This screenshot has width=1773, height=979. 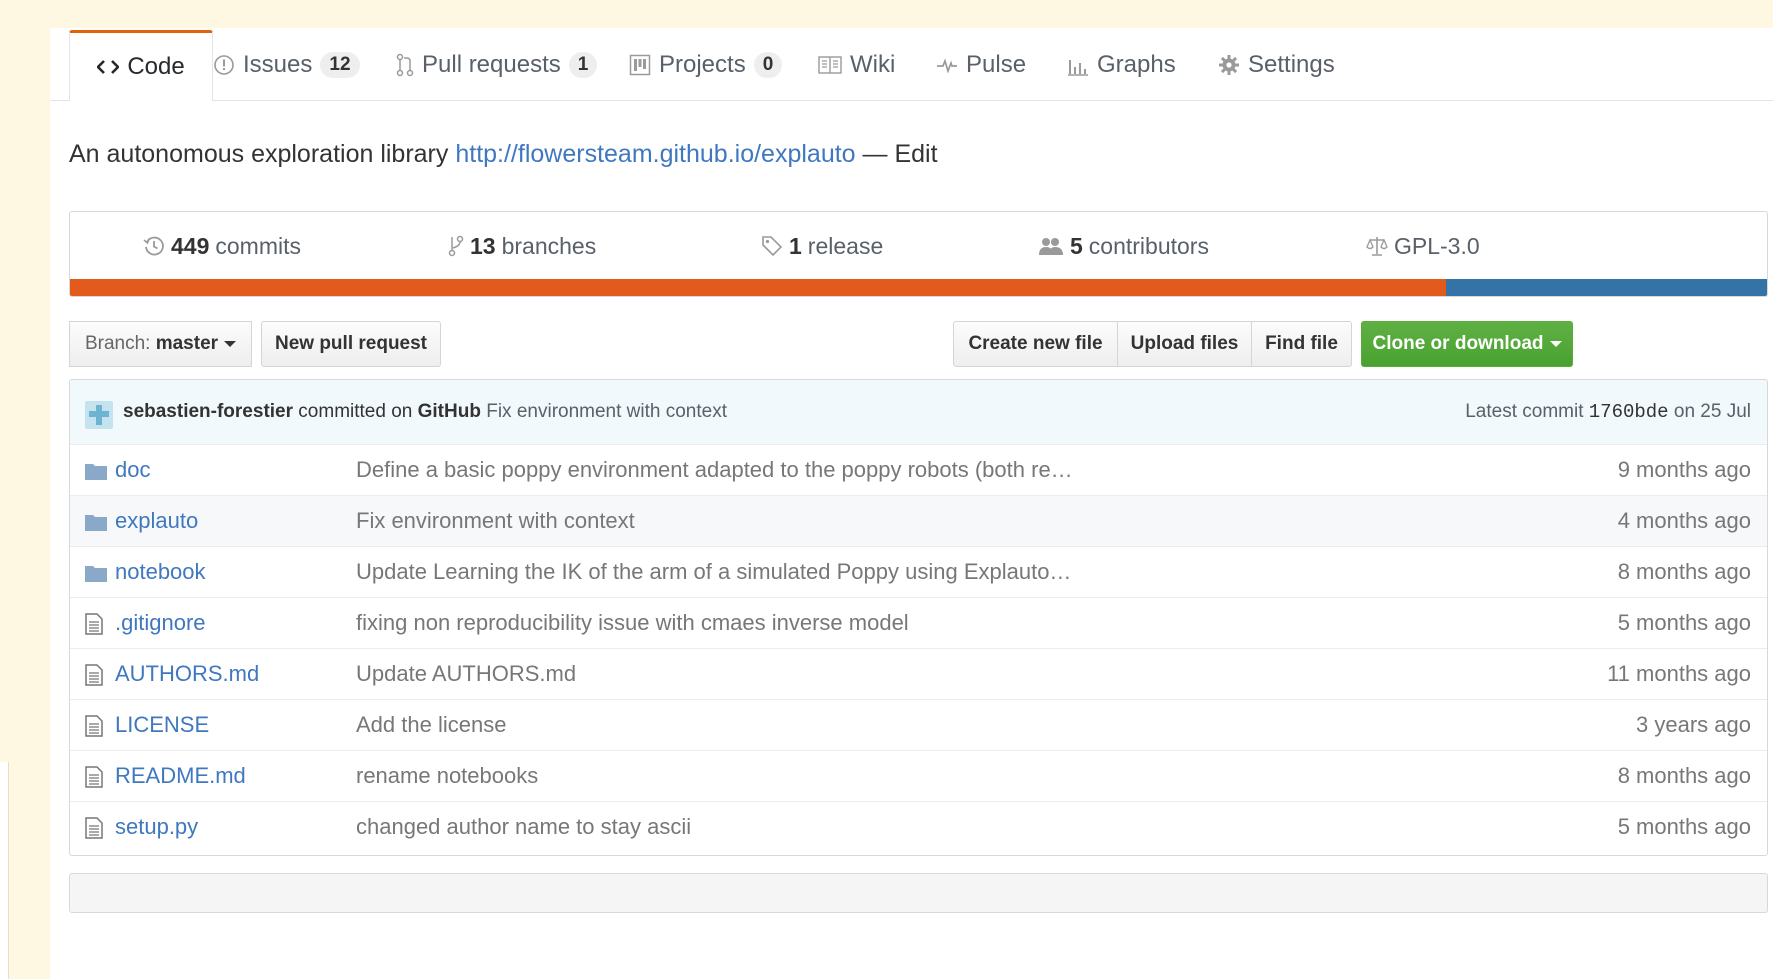 What do you see at coordinates (549, 245) in the screenshot?
I see `branches-label: branches` at bounding box center [549, 245].